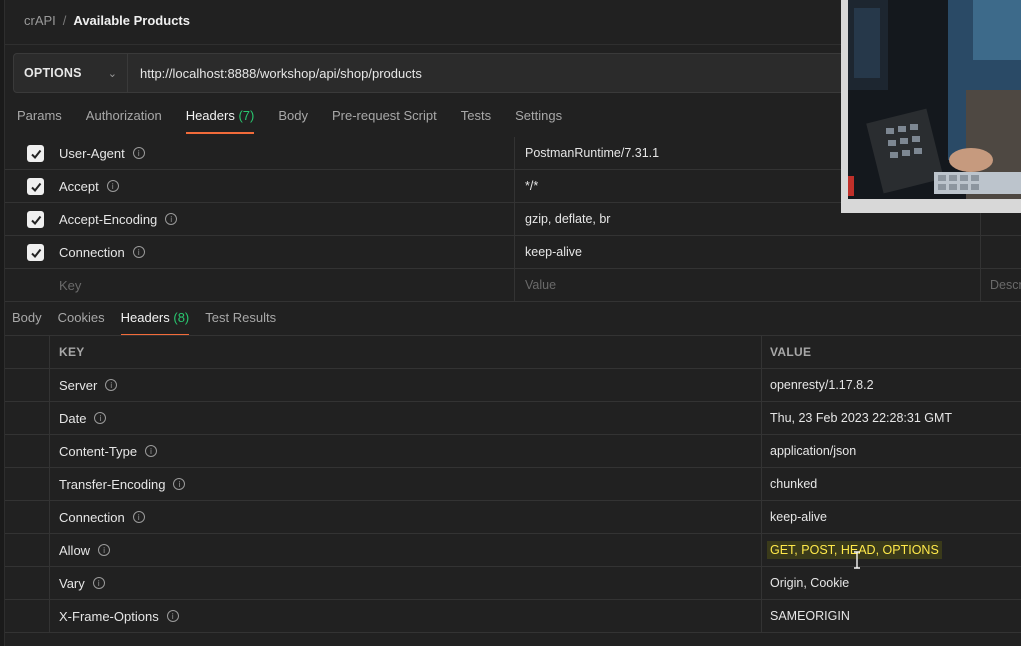 The width and height of the screenshot is (1021, 646). What do you see at coordinates (108, 451) in the screenshot?
I see `header-key: Content-Type i` at bounding box center [108, 451].